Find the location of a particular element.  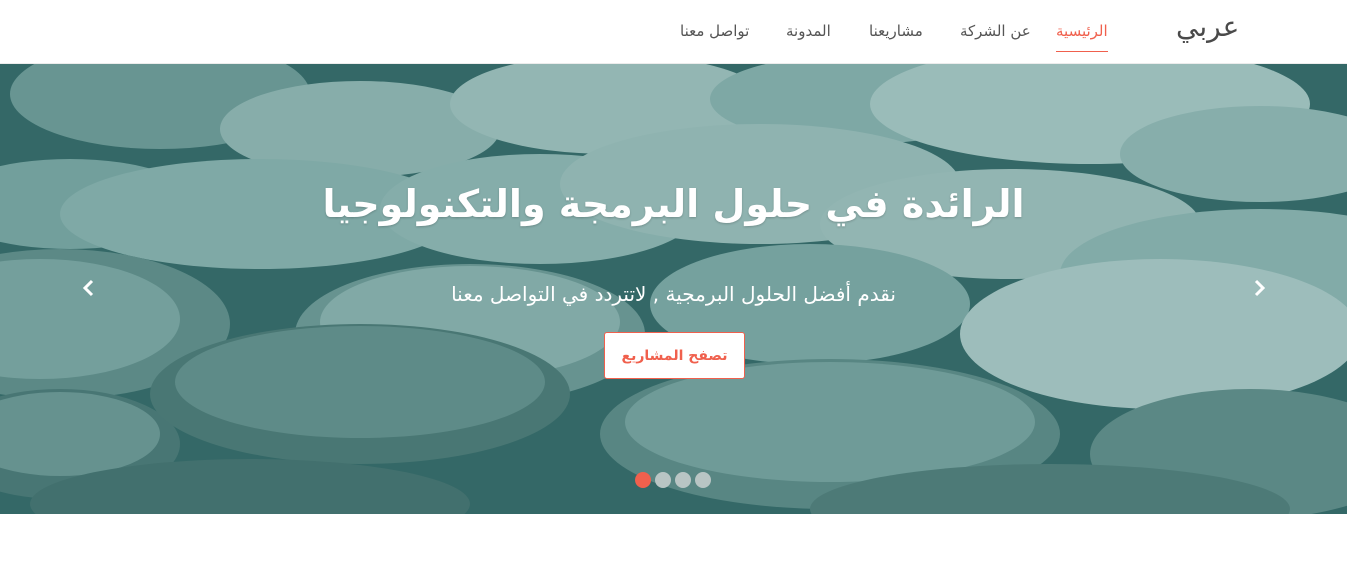

browse-projects-button: تصفح المشاريع is located at coordinates (674, 355).